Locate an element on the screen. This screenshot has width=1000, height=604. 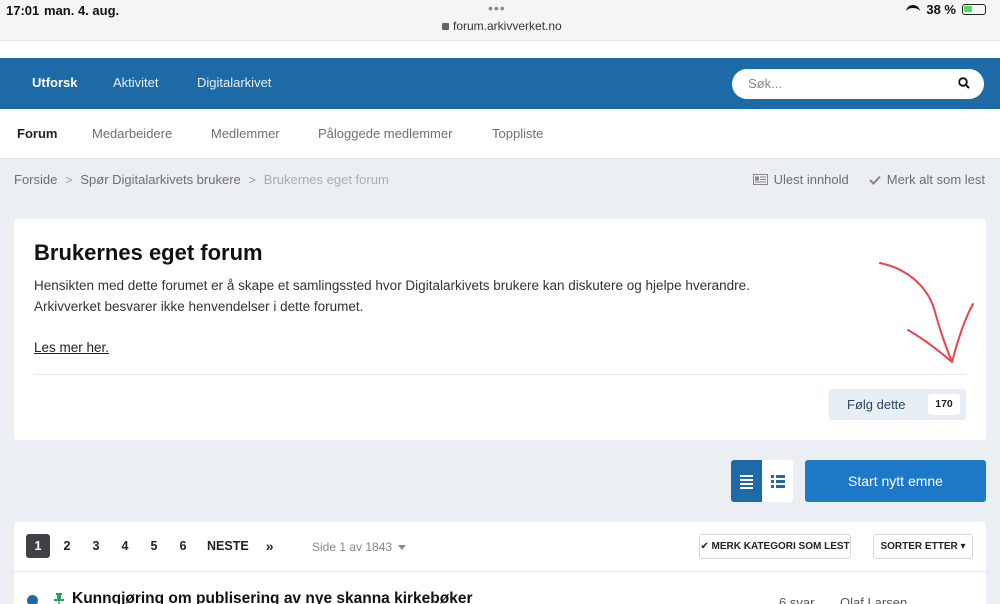
subnav-item-toppliste: Toppliste is located at coordinates (517, 133).